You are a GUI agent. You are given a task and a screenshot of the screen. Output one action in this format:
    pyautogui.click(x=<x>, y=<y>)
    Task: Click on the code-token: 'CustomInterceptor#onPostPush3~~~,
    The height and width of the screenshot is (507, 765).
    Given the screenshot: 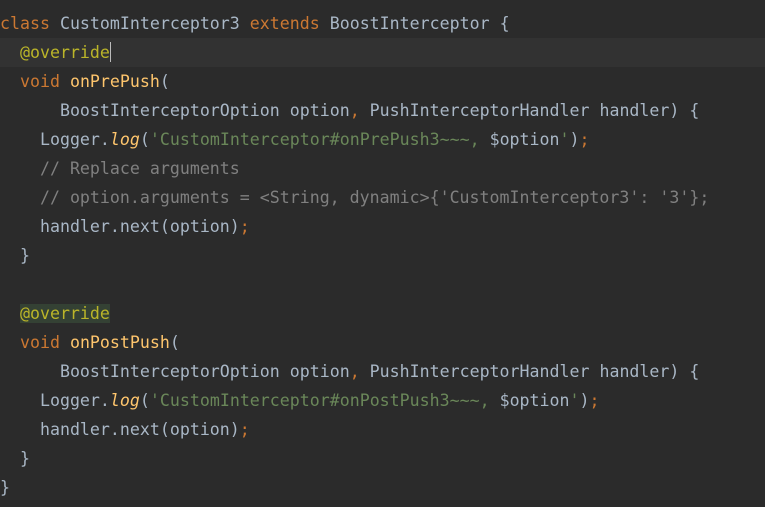 What is the action you would take?
    pyautogui.click(x=324, y=400)
    